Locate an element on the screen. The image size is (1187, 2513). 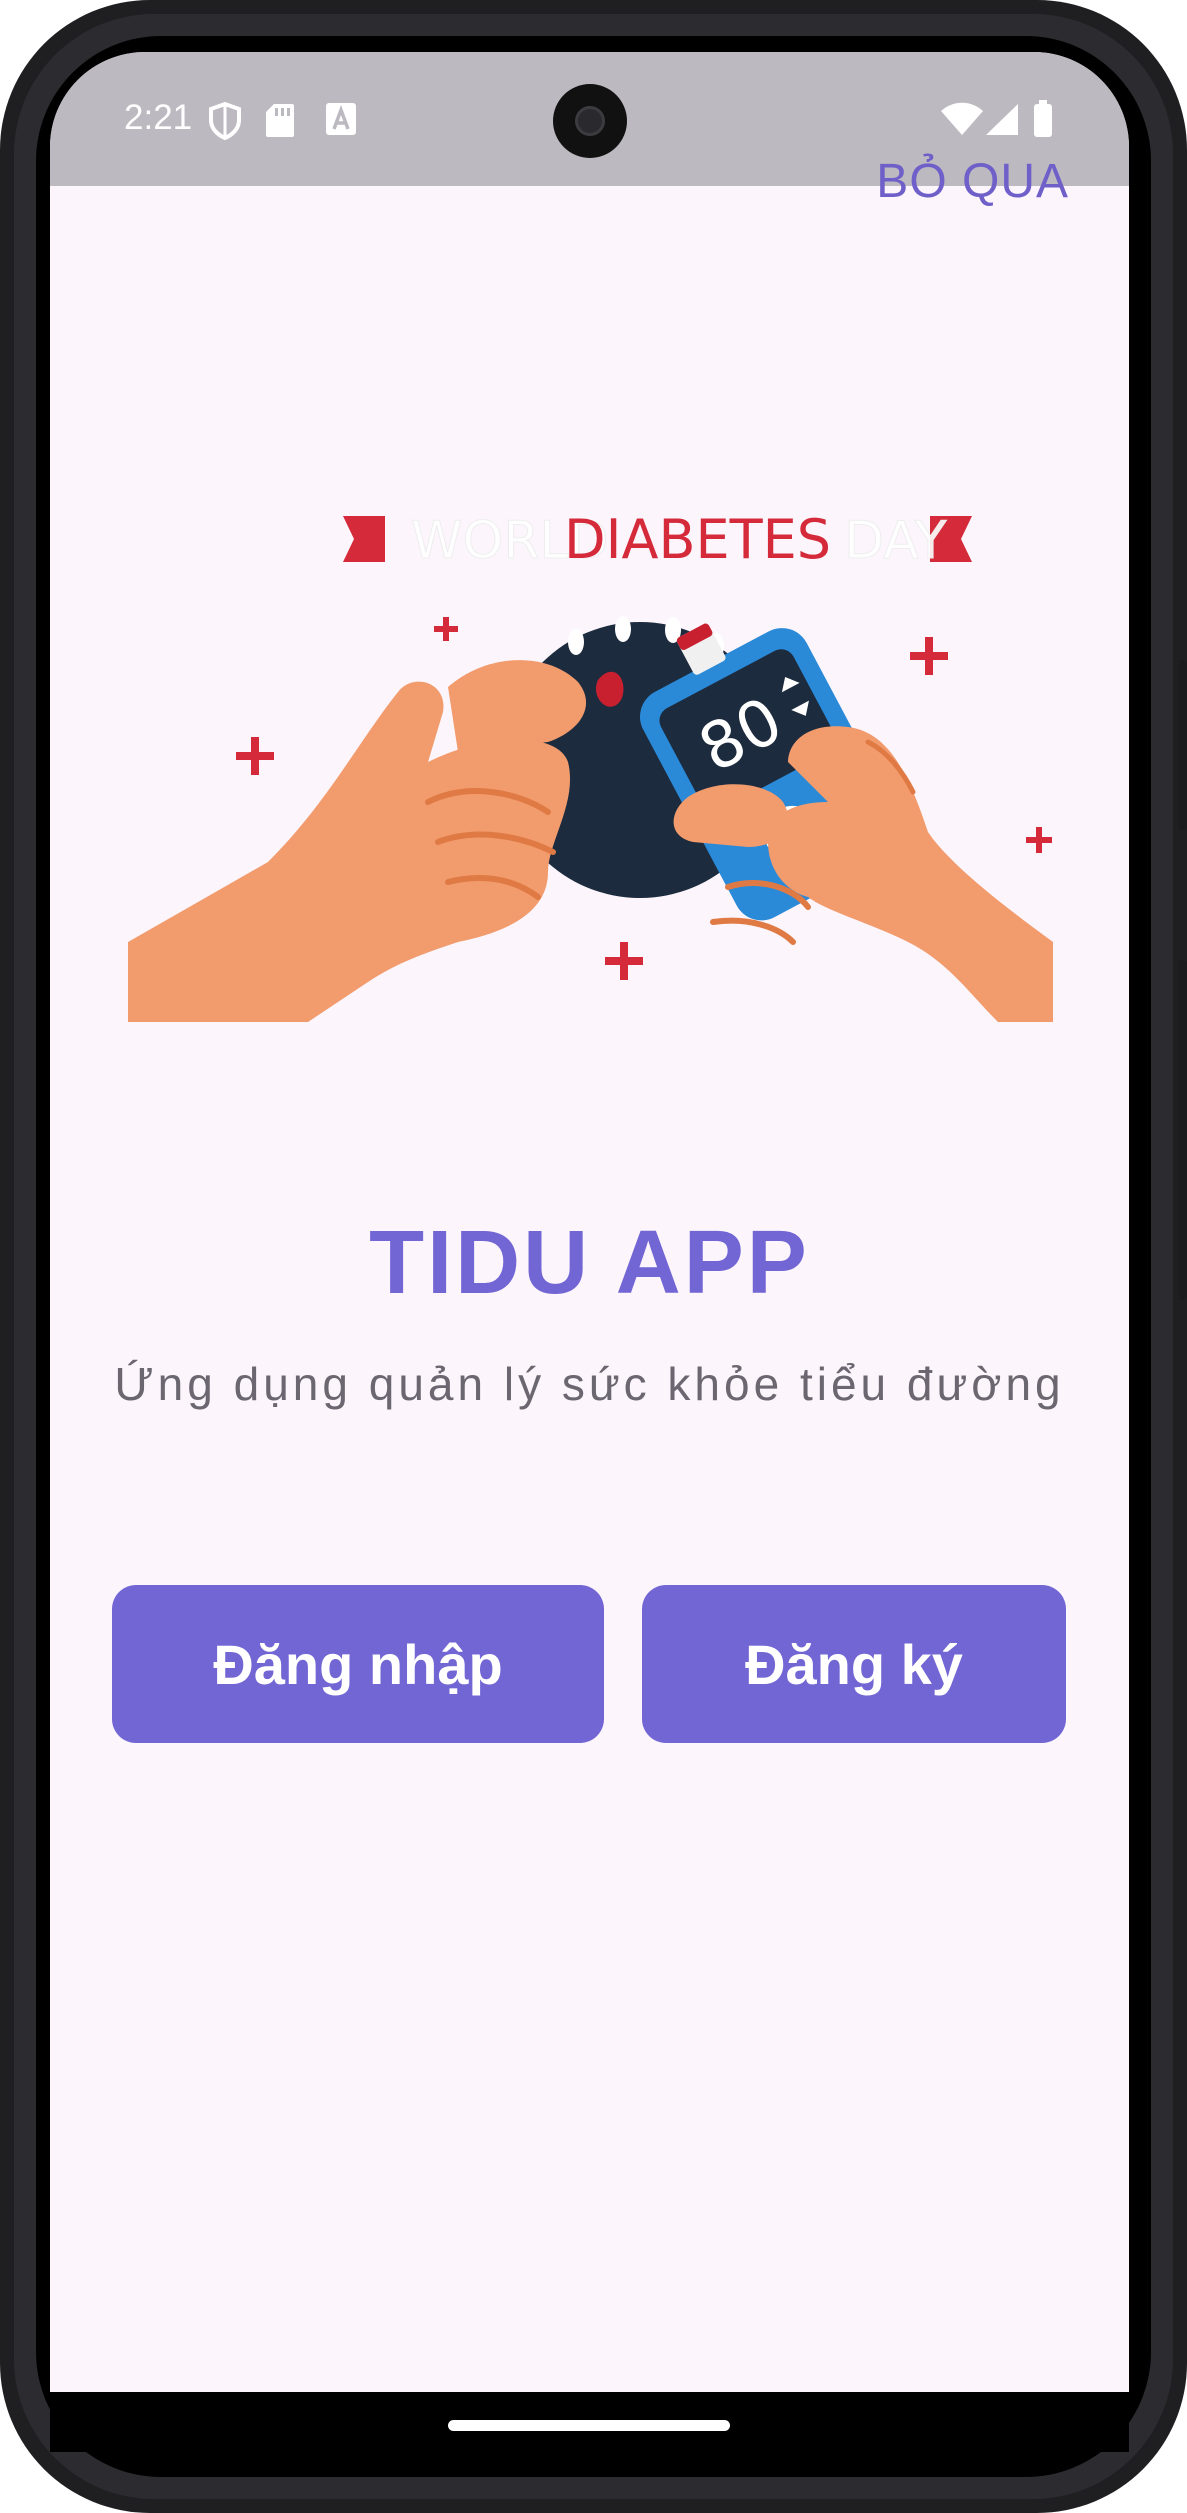
register-button: Đăng ký is located at coordinates (854, 1664).